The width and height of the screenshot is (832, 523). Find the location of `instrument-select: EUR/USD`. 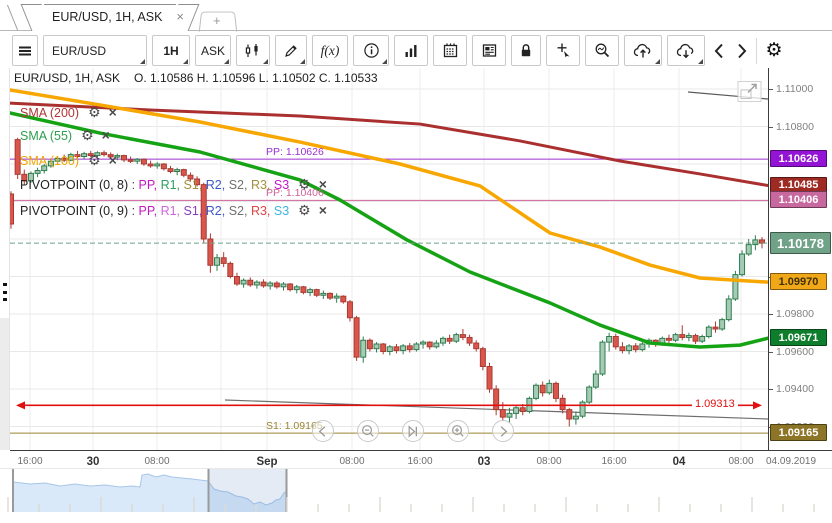

instrument-select: EUR/USD is located at coordinates (95, 50).